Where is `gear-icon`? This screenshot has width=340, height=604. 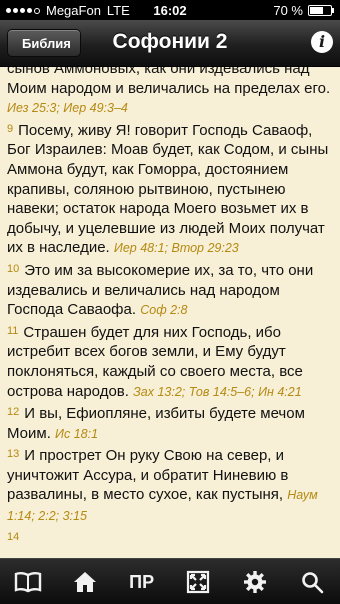 gear-icon is located at coordinates (255, 582).